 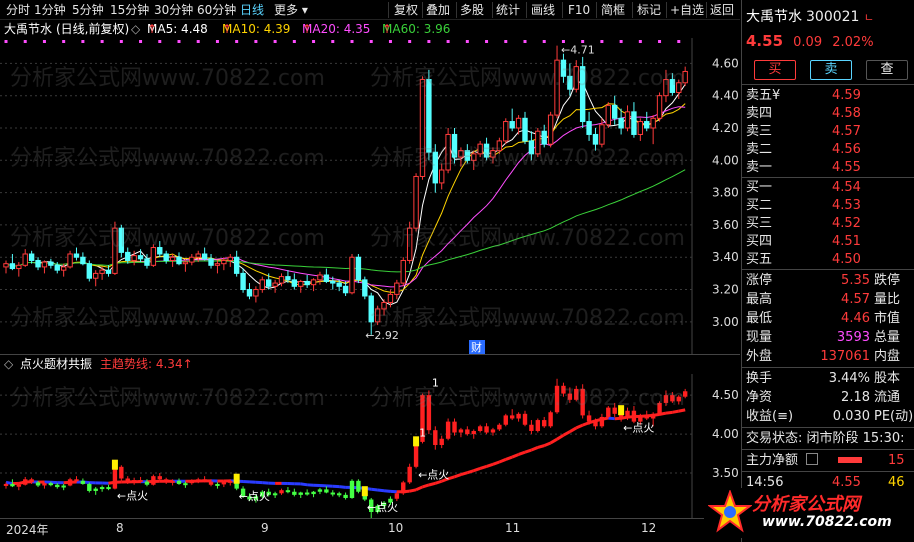 I want to click on price-tick-label: 3.00, so click(x=725, y=322).